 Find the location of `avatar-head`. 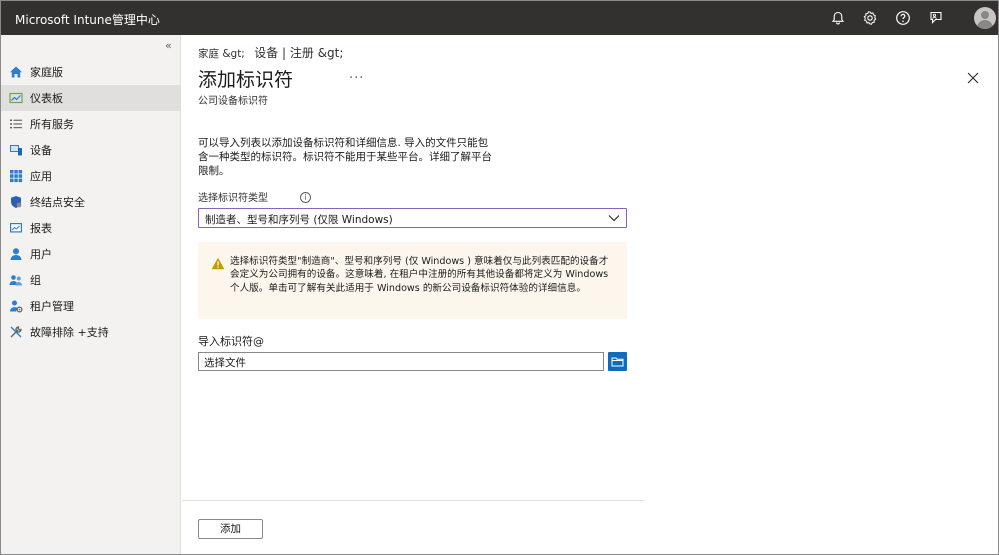

avatar-head is located at coordinates (985, 15).